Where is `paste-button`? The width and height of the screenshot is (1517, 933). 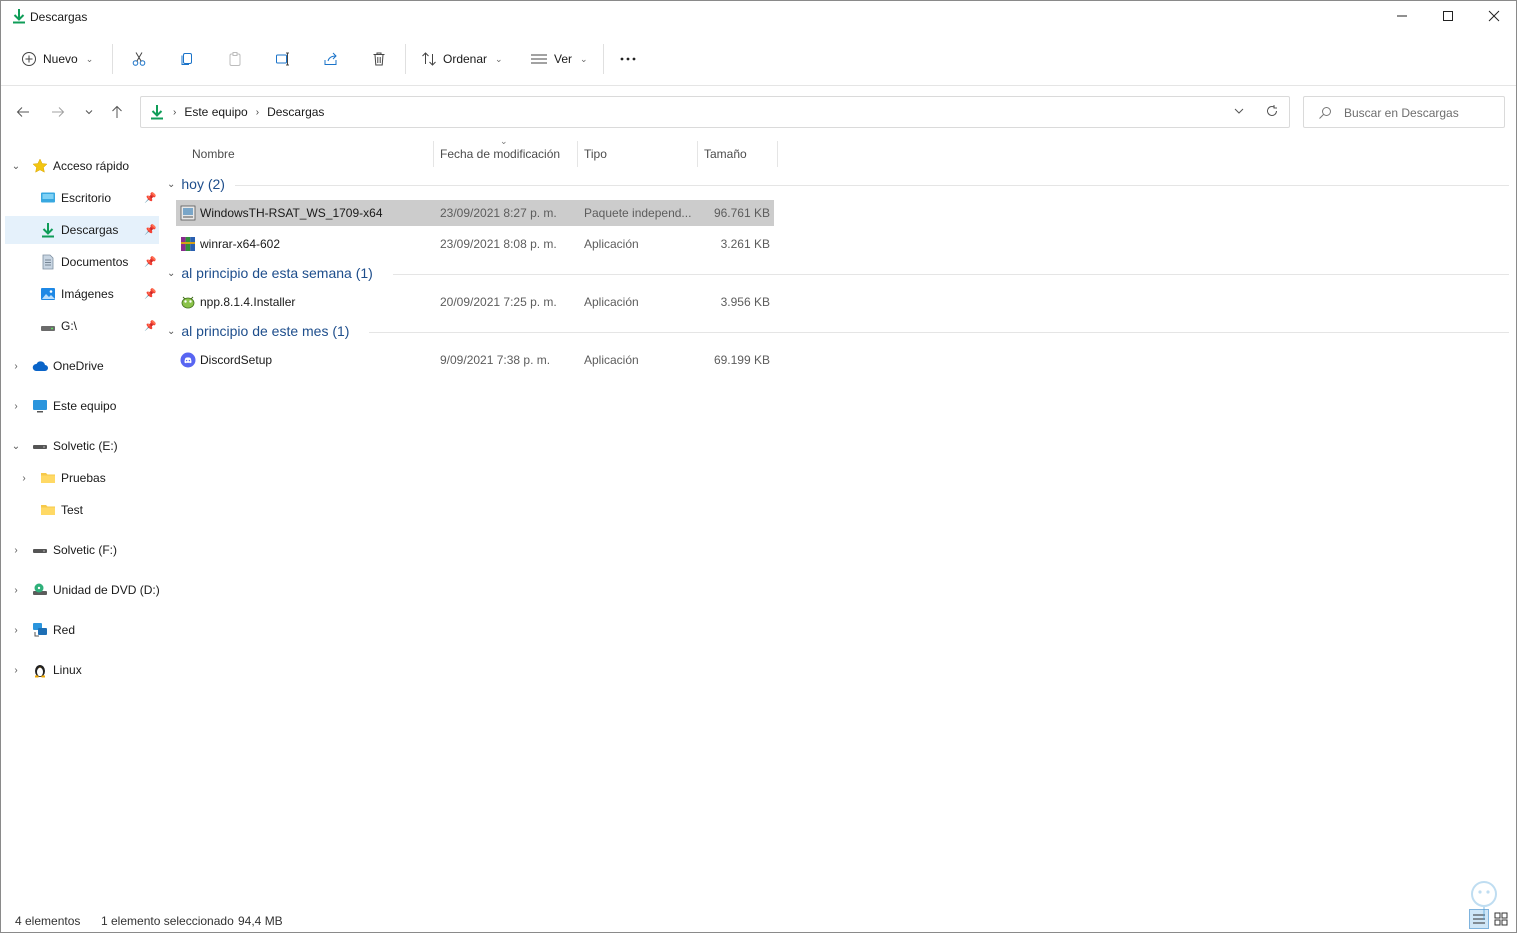
paste-button is located at coordinates (235, 59).